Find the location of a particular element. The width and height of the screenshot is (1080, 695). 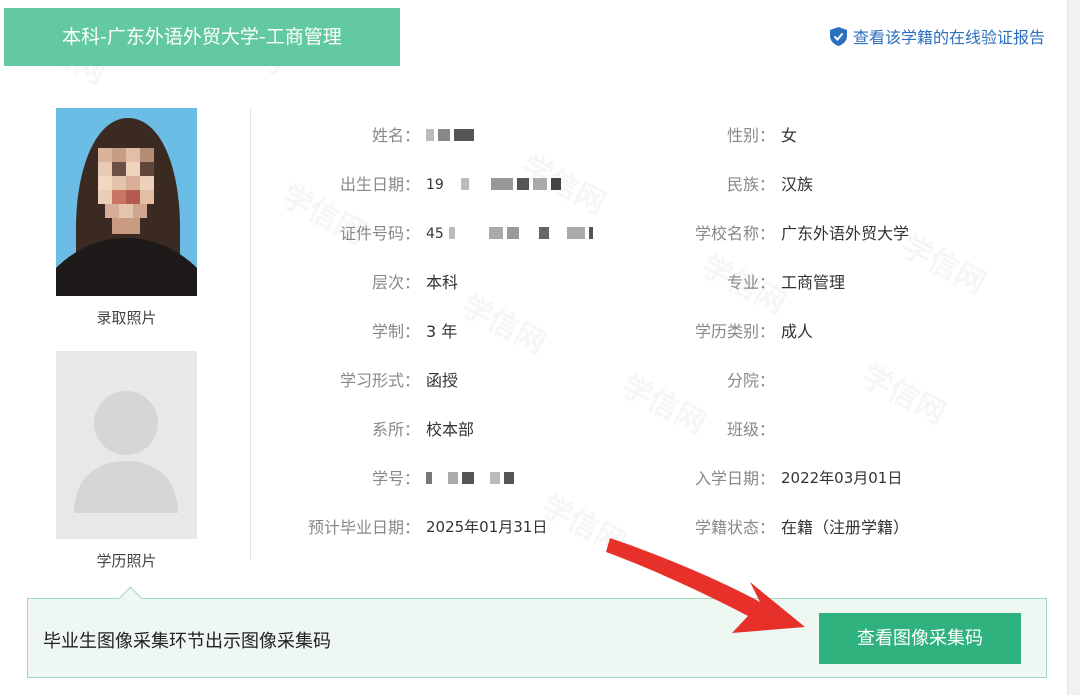

admission-photo-caption: 录取照片 is located at coordinates (126, 318).